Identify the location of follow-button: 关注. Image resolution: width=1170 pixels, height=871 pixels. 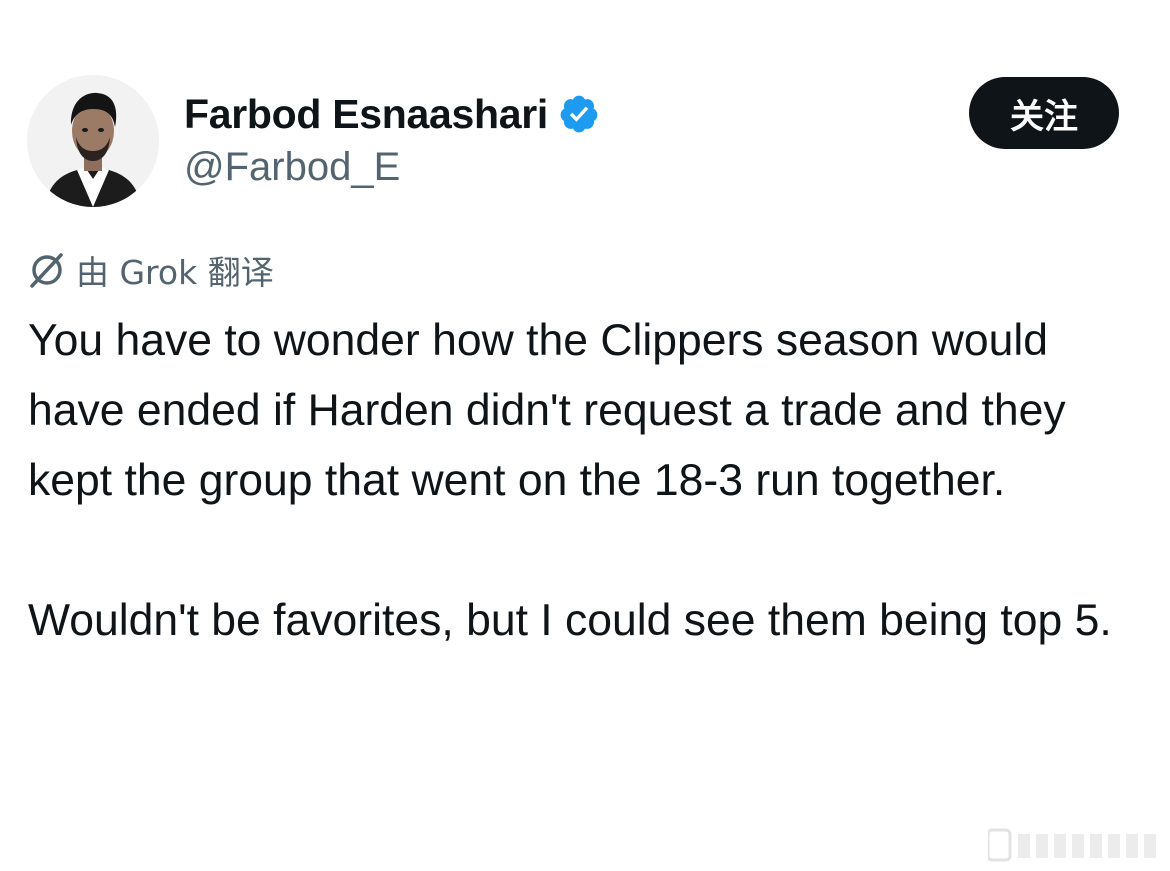
(1044, 113).